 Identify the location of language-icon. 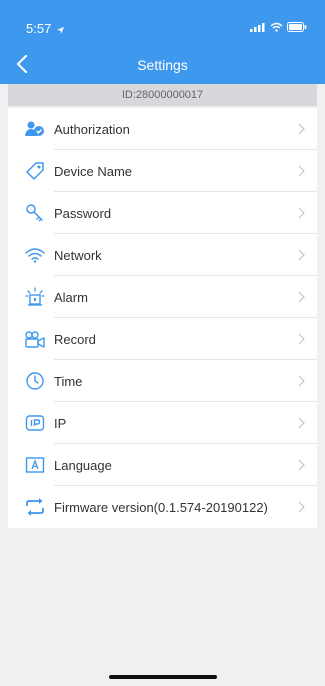
(35, 465).